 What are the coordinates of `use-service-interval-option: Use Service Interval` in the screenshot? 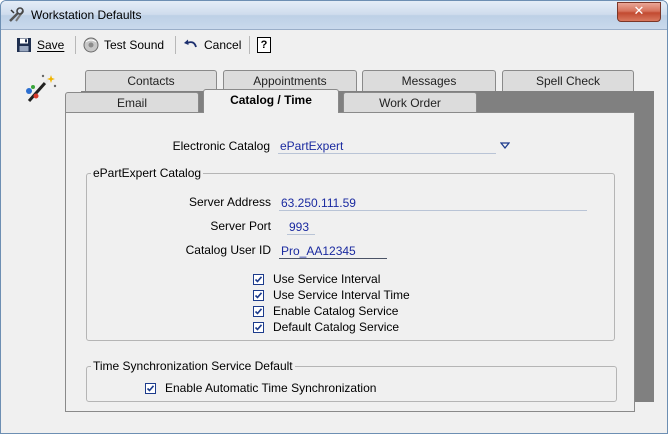 It's located at (316, 279).